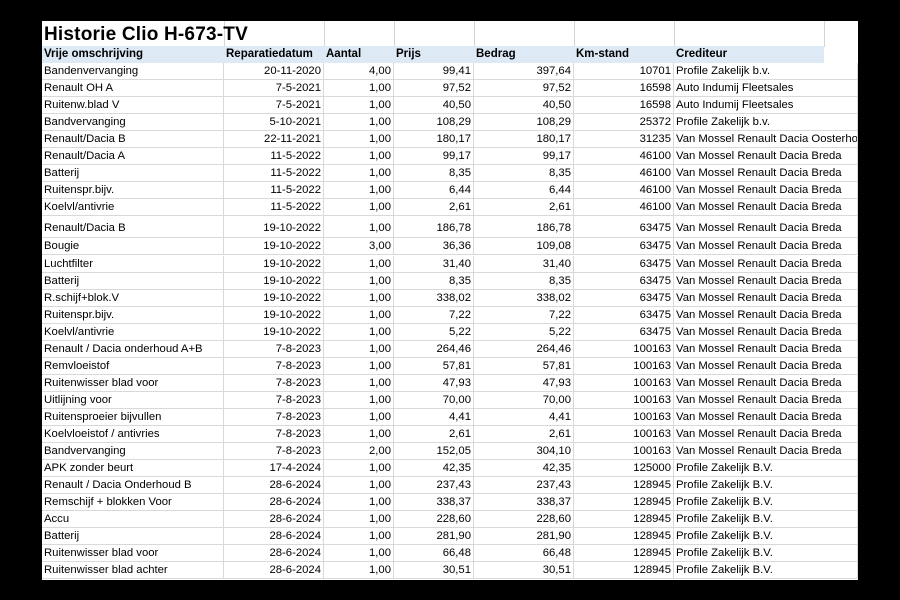 The height and width of the screenshot is (600, 900). Describe the element at coordinates (524, 54) in the screenshot. I see `column-header: Bedrag` at that location.